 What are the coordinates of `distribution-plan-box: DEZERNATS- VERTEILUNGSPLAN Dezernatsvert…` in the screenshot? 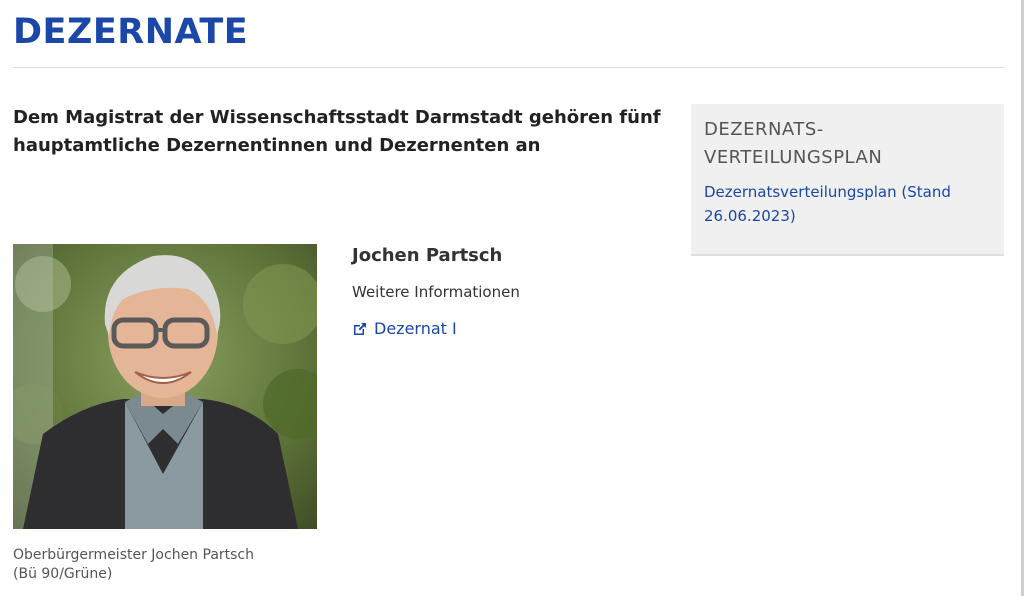 It's located at (847, 180).